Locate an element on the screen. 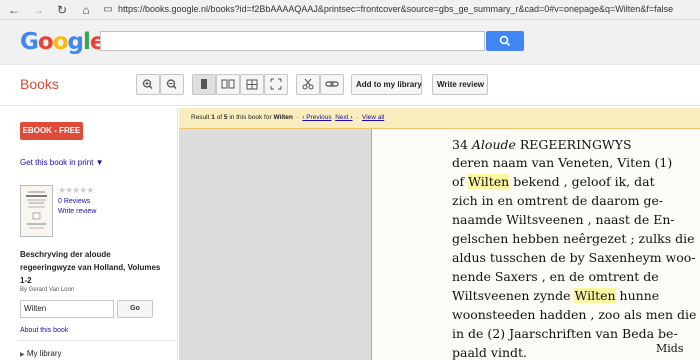 This screenshot has height=360, width=700. page-line: naamde Wiltsveenen , naast de En- is located at coordinates (563, 219).